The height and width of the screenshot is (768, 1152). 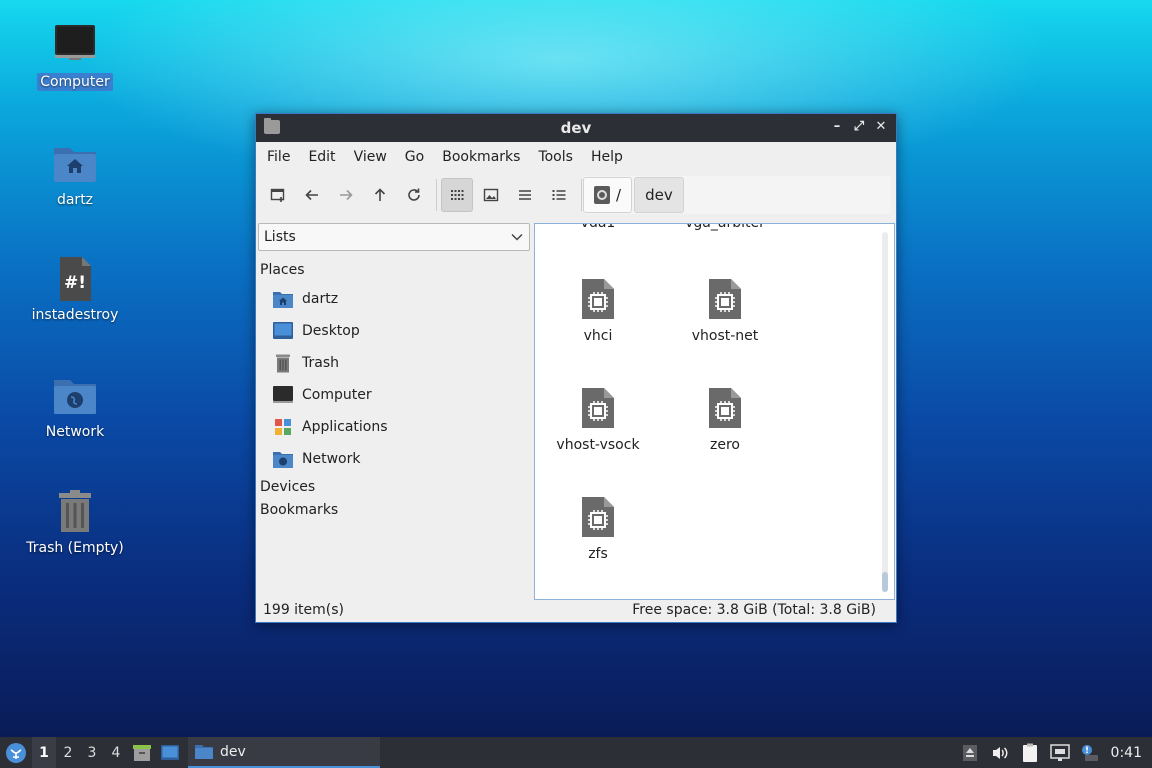 I want to click on start-menu-button, so click(x=16, y=752).